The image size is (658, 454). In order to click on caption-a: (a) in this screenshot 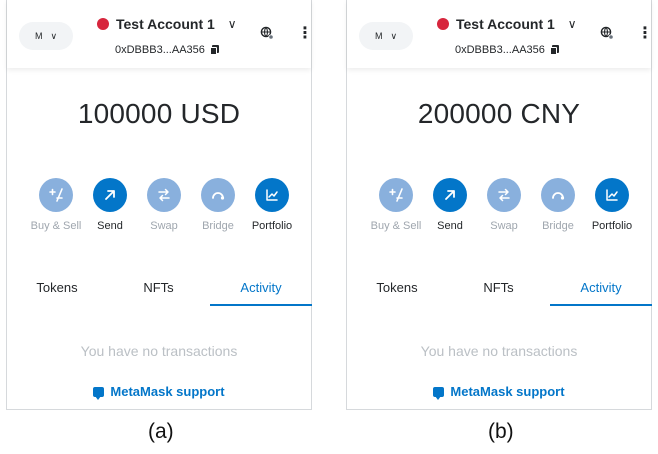, I will do `click(161, 431)`.